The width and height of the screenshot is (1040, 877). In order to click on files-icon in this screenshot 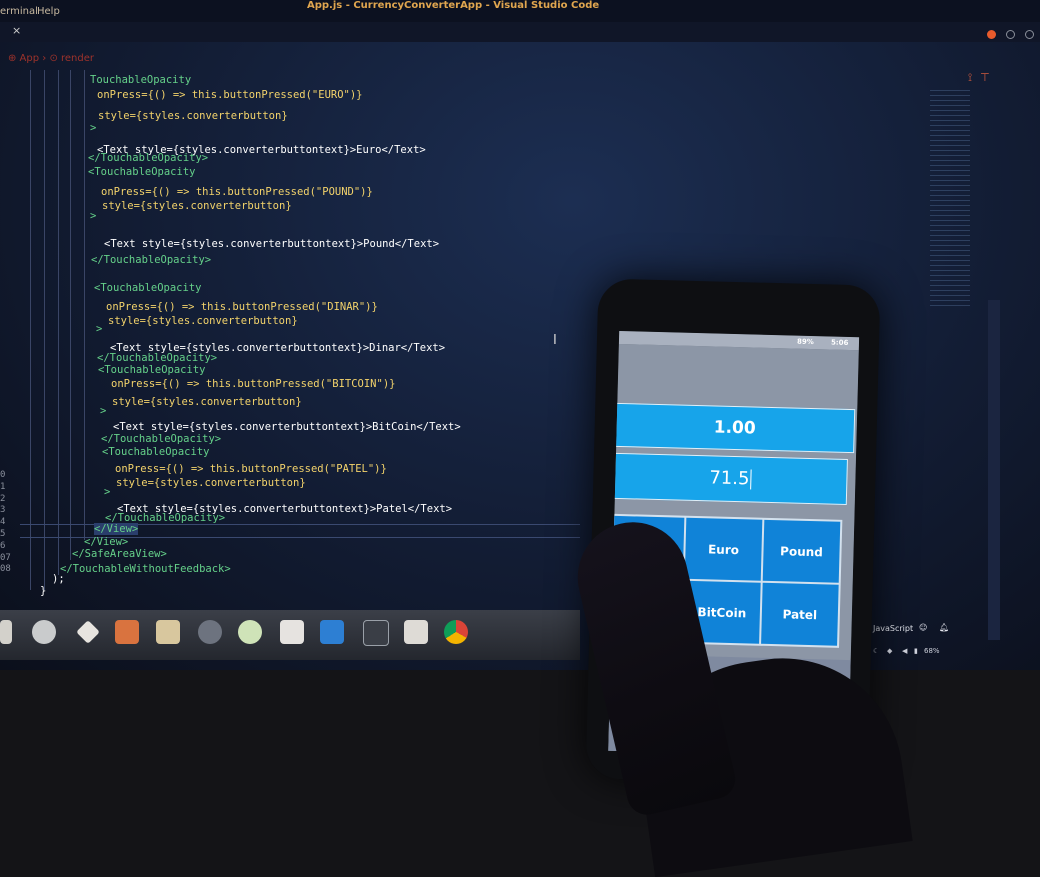, I will do `click(416, 632)`.